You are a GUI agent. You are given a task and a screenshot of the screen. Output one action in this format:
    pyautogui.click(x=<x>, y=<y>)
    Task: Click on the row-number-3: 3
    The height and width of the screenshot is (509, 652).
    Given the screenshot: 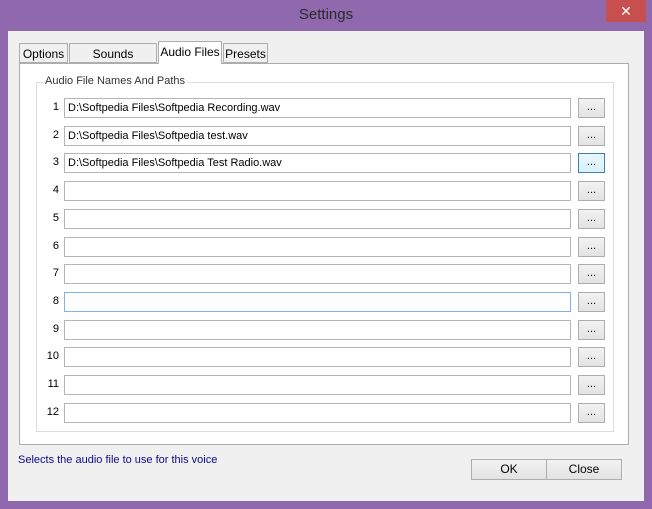 What is the action you would take?
    pyautogui.click(x=55, y=162)
    